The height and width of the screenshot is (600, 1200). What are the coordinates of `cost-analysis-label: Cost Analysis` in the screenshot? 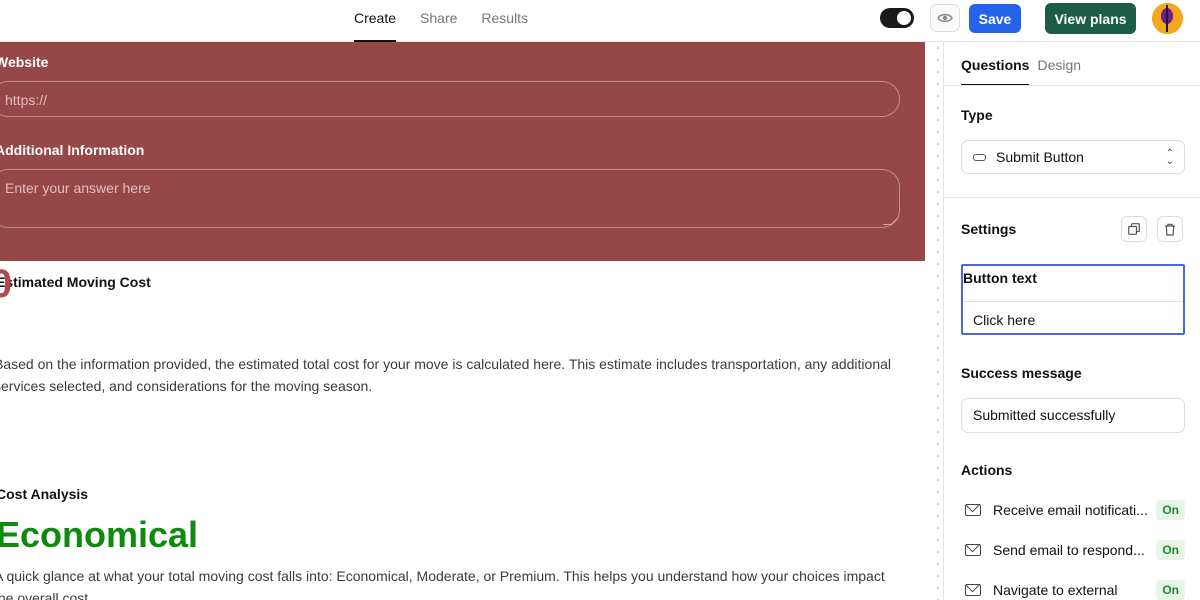 It's located at (44, 494).